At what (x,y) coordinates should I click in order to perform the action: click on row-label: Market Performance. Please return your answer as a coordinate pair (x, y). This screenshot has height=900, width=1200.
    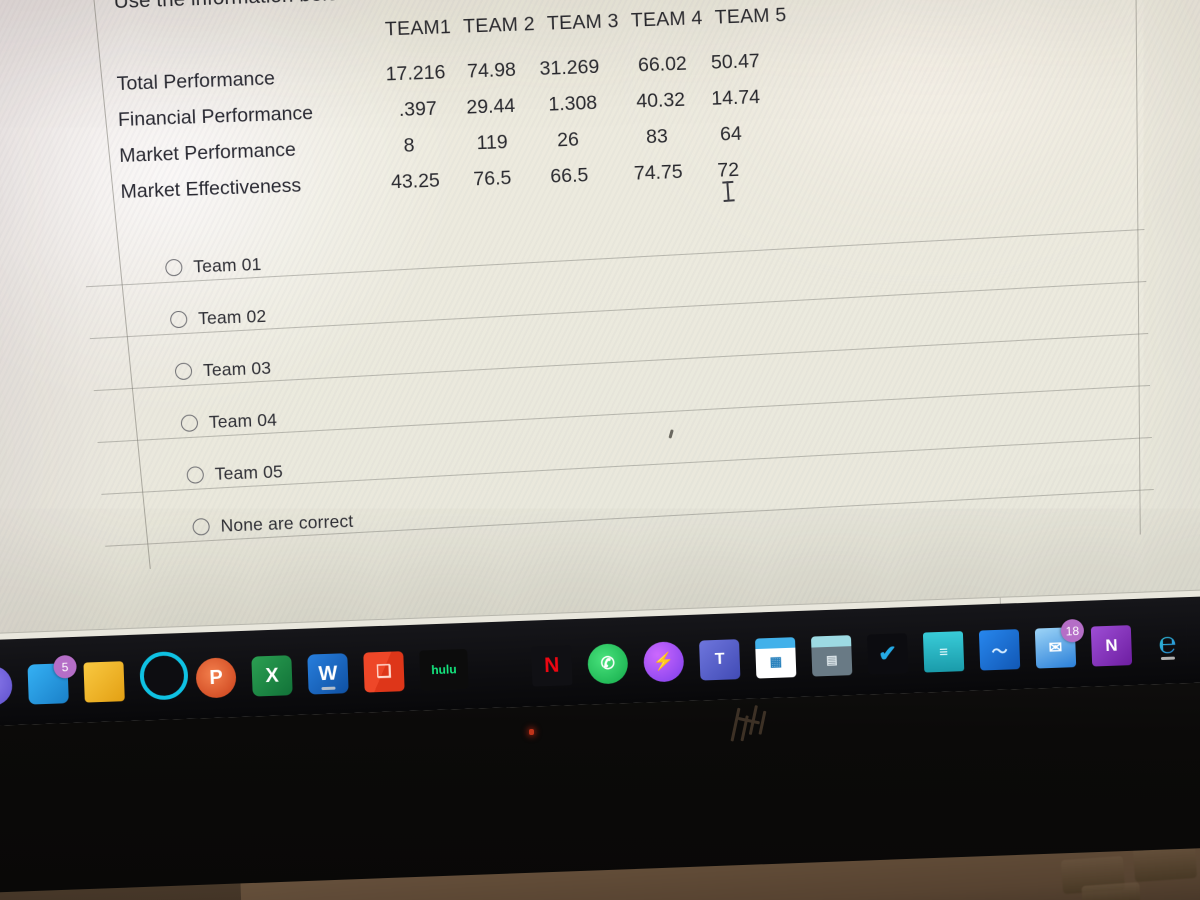
    Looking at the image, I should click on (207, 153).